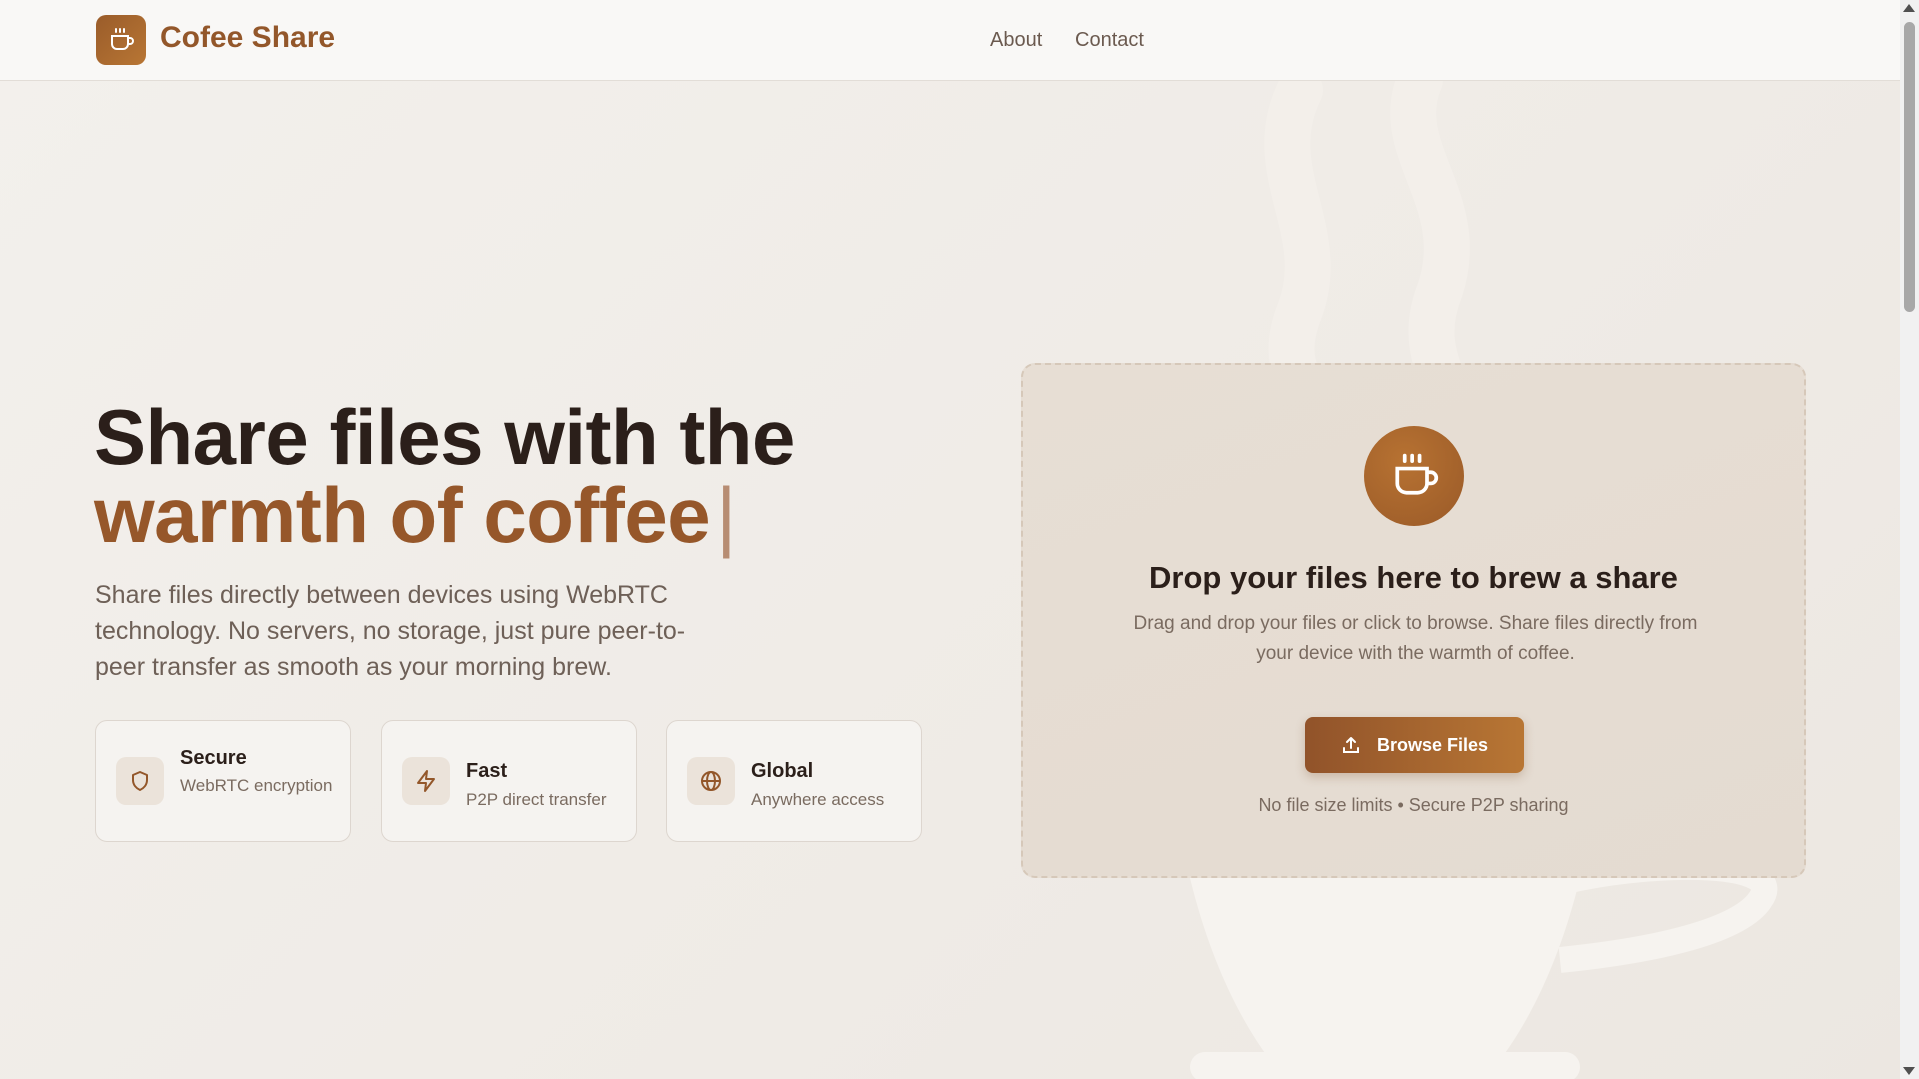  I want to click on hero-title: Share files with the warmth of coffee|, so click(444, 476).